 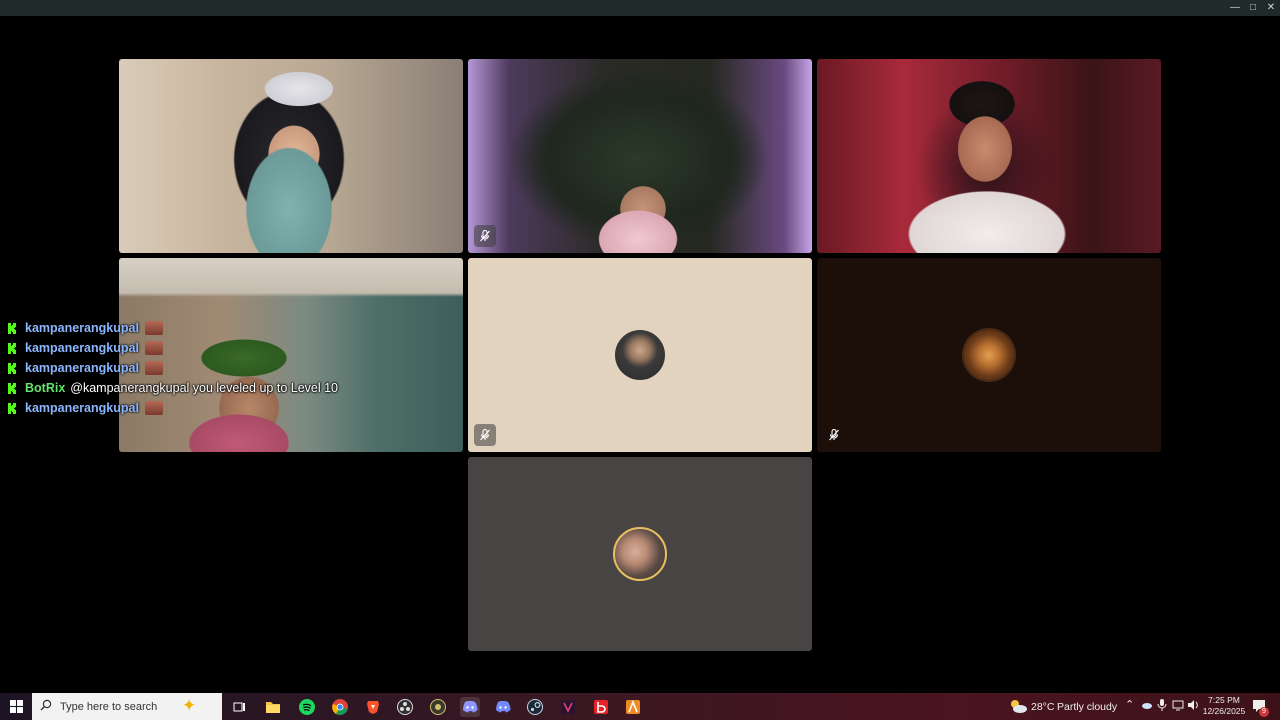 I want to click on copilot-sparkle-icon: ✦, so click(x=189, y=705).